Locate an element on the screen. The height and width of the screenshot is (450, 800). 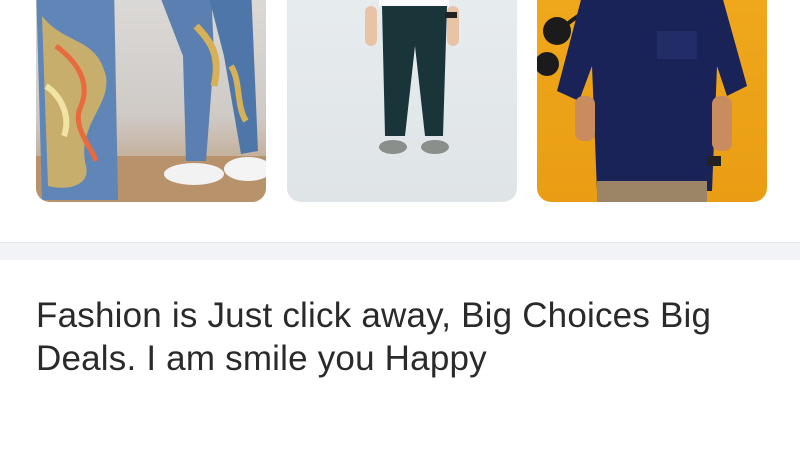
navy-shirt-image is located at coordinates (642, 101).